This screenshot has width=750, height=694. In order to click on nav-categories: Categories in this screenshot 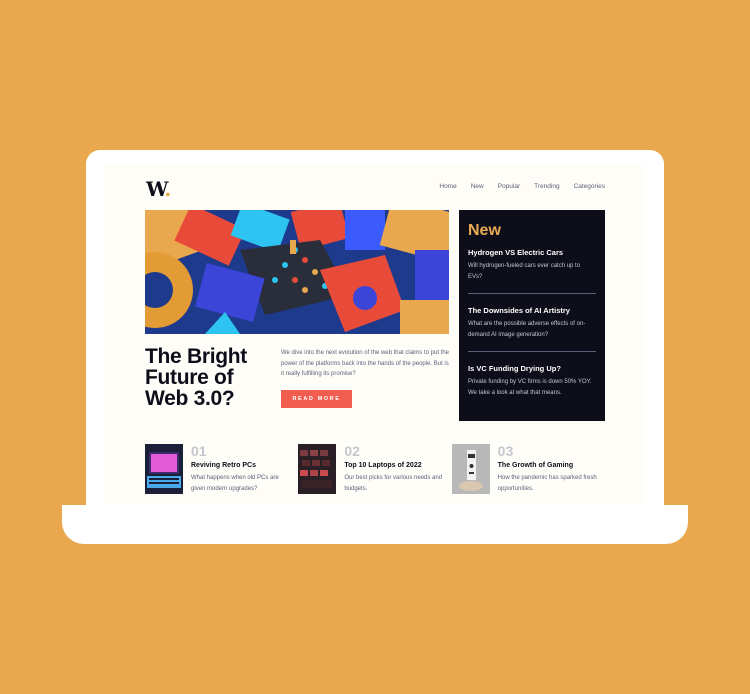, I will do `click(589, 186)`.